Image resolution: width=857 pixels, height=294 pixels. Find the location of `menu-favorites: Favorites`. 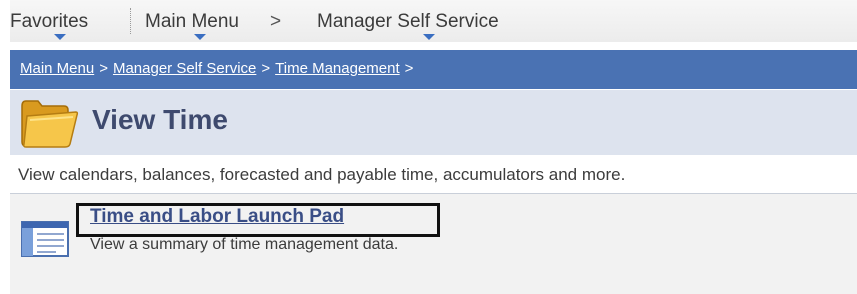

menu-favorites: Favorites is located at coordinates (49, 22).